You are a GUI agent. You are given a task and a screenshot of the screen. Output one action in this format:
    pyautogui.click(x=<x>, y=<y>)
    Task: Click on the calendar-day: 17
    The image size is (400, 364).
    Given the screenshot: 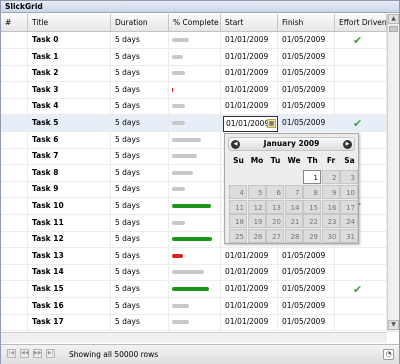 What is the action you would take?
    pyautogui.click(x=349, y=206)
    